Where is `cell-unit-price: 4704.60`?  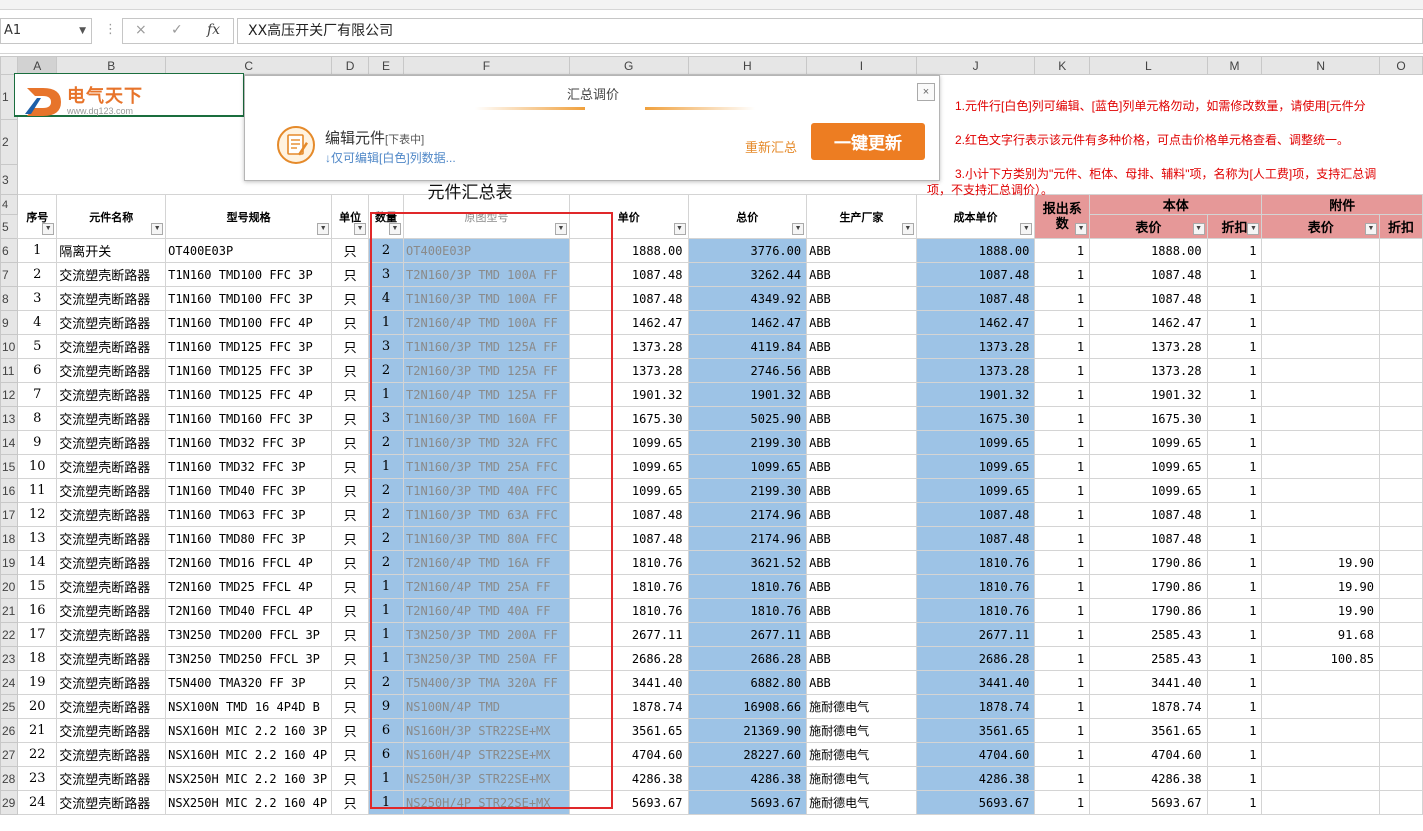 cell-unit-price: 4704.60 is located at coordinates (628, 754).